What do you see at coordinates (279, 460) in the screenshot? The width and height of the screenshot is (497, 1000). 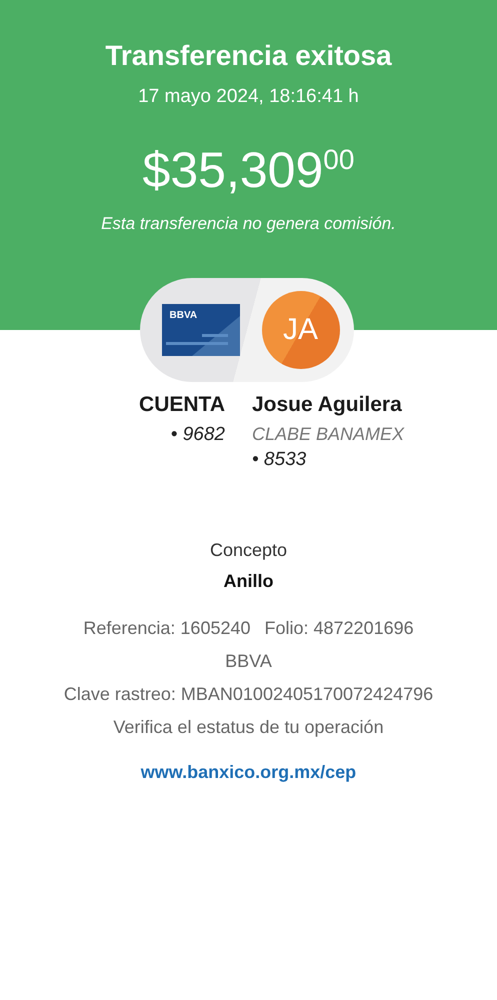 I see `recipient-account: • 8533` at bounding box center [279, 460].